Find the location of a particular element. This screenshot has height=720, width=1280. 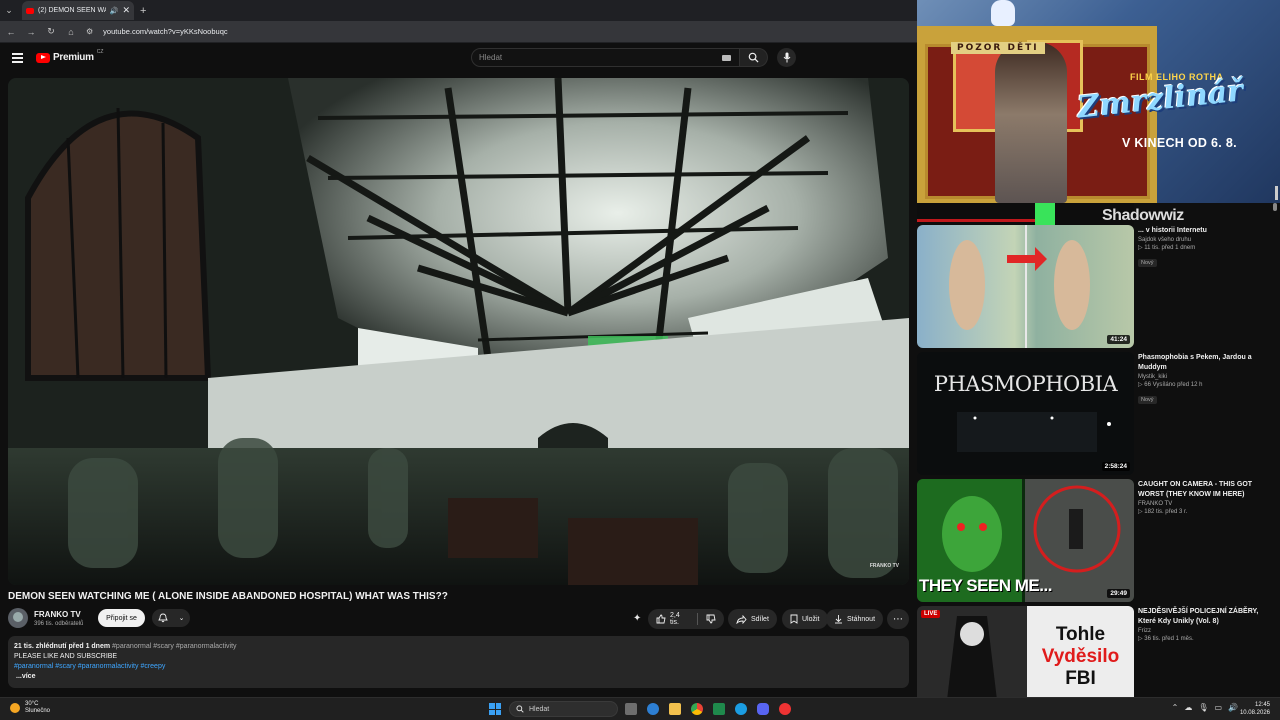

menu-icon is located at coordinates (17, 58).